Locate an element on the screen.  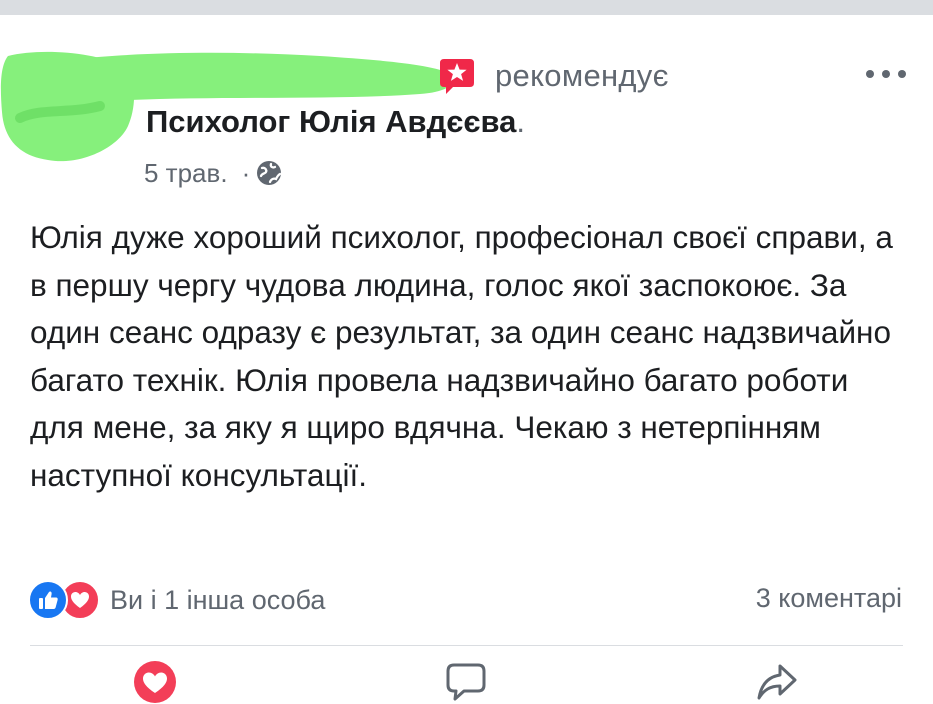
divider is located at coordinates (466, 645).